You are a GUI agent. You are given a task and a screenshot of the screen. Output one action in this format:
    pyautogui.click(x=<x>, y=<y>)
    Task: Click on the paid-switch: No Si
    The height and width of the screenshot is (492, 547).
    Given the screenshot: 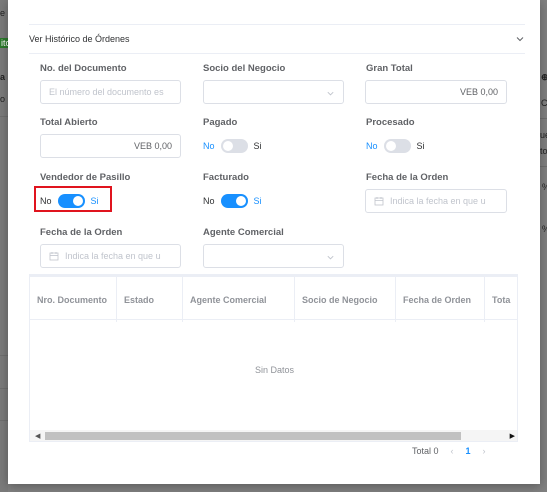 What is the action you would take?
    pyautogui.click(x=232, y=146)
    